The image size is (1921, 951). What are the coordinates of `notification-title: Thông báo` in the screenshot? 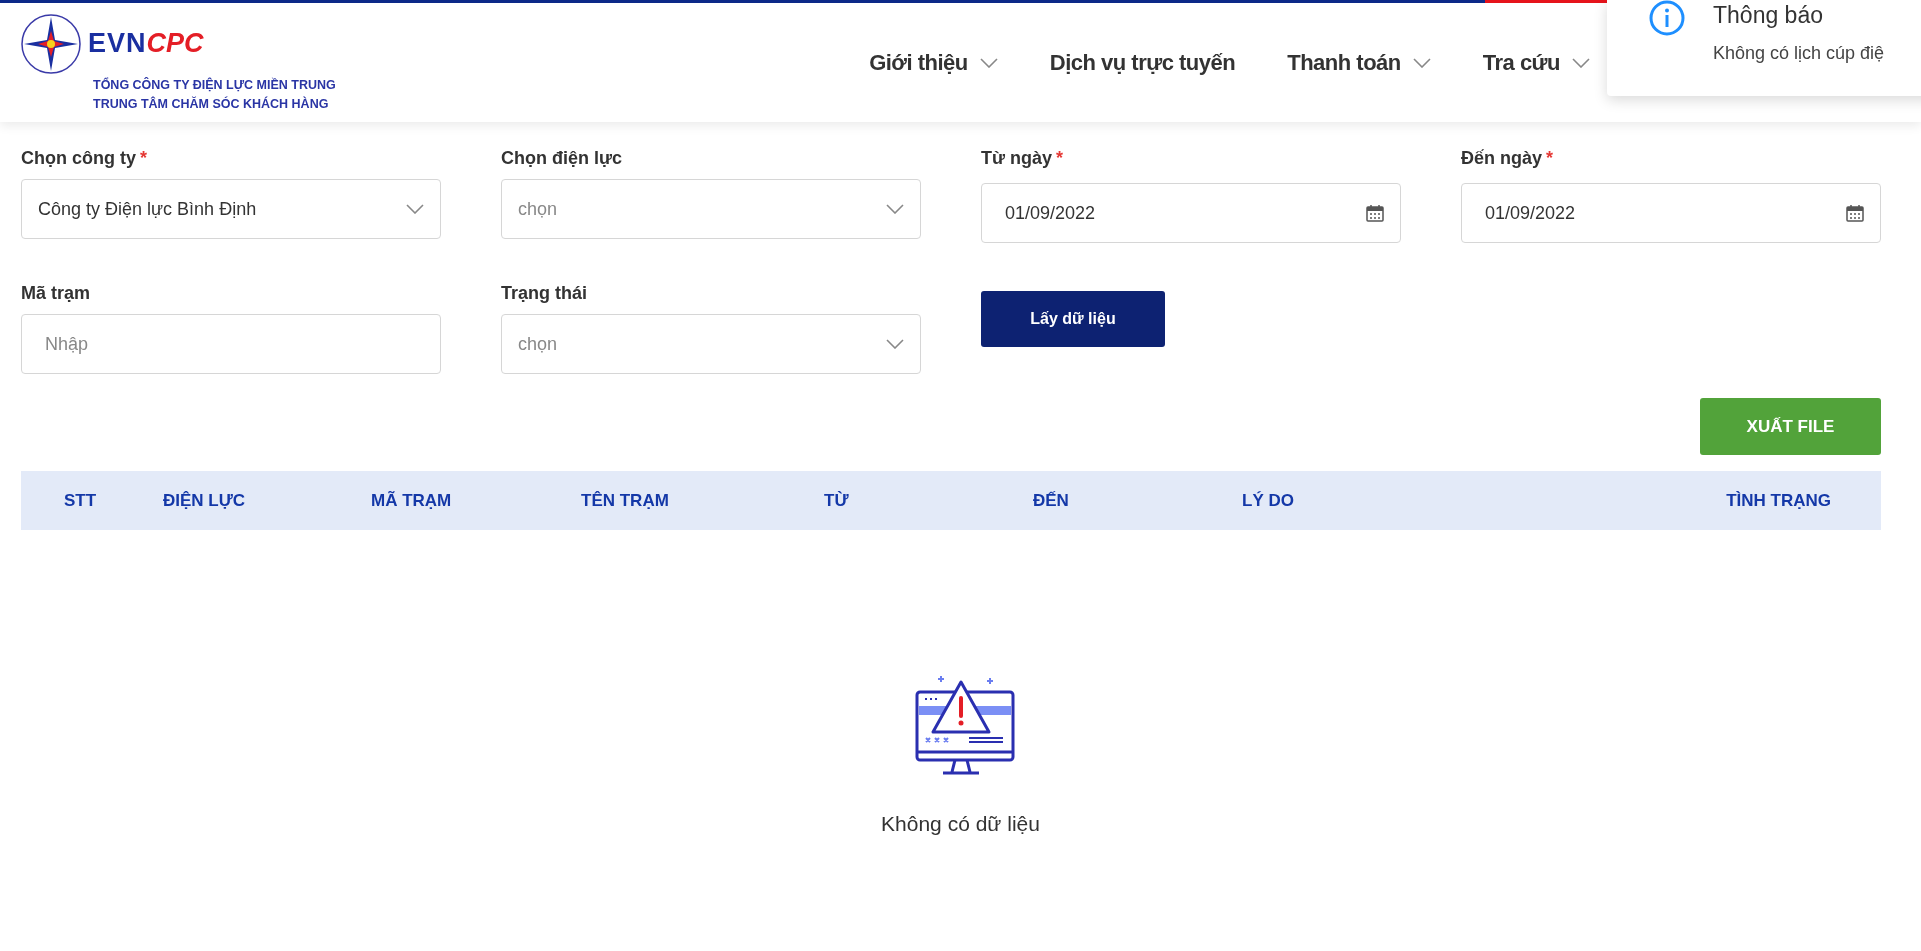 It's located at (1768, 15).